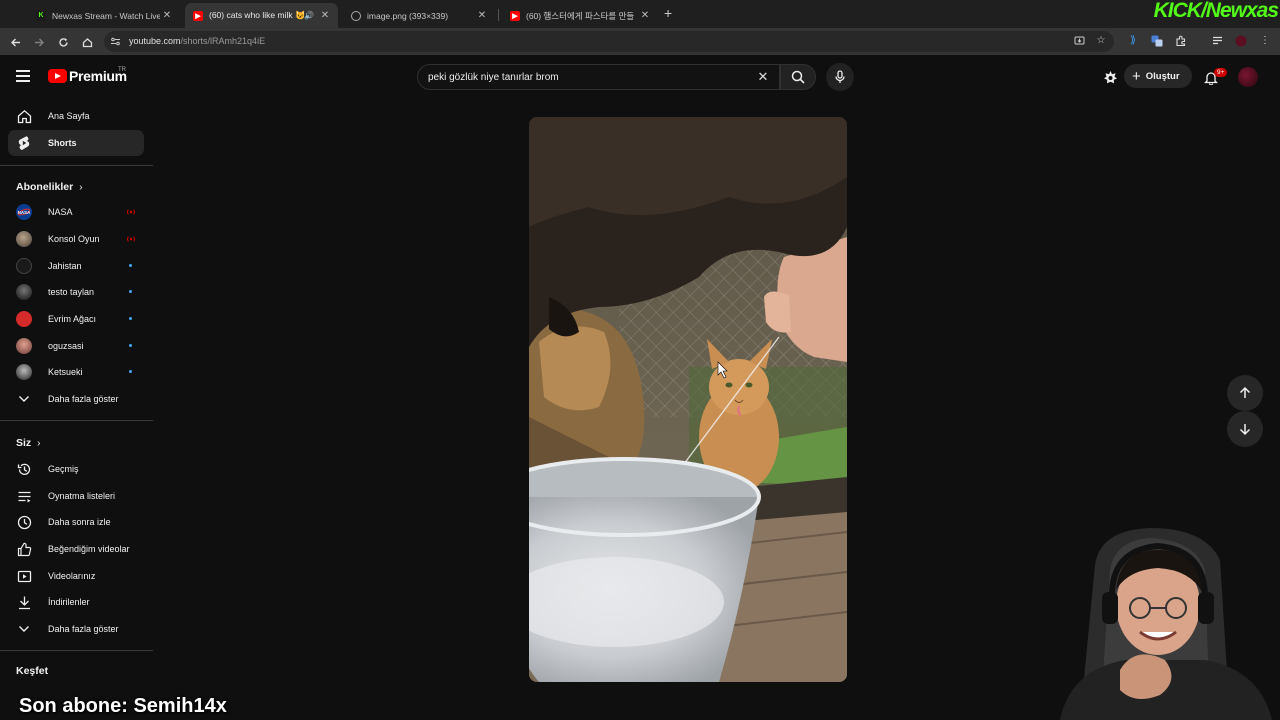 The height and width of the screenshot is (720, 1280). What do you see at coordinates (356, 15) in the screenshot?
I see `globe-icon` at bounding box center [356, 15].